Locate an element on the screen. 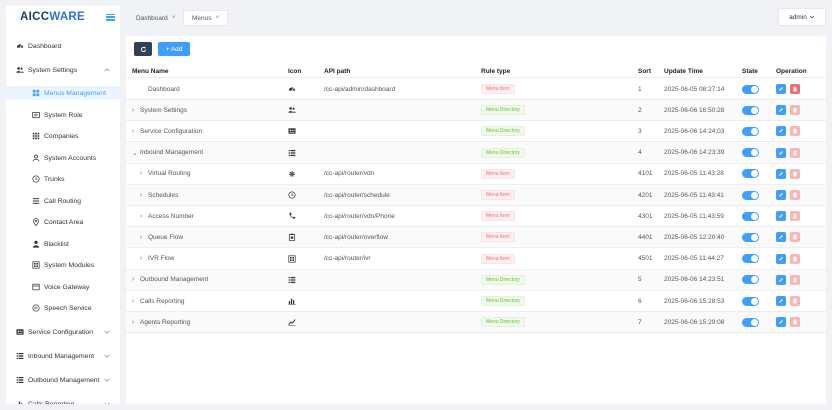 The image size is (832, 410). sidebar-item-system-modules: System Modules is located at coordinates (63, 265).